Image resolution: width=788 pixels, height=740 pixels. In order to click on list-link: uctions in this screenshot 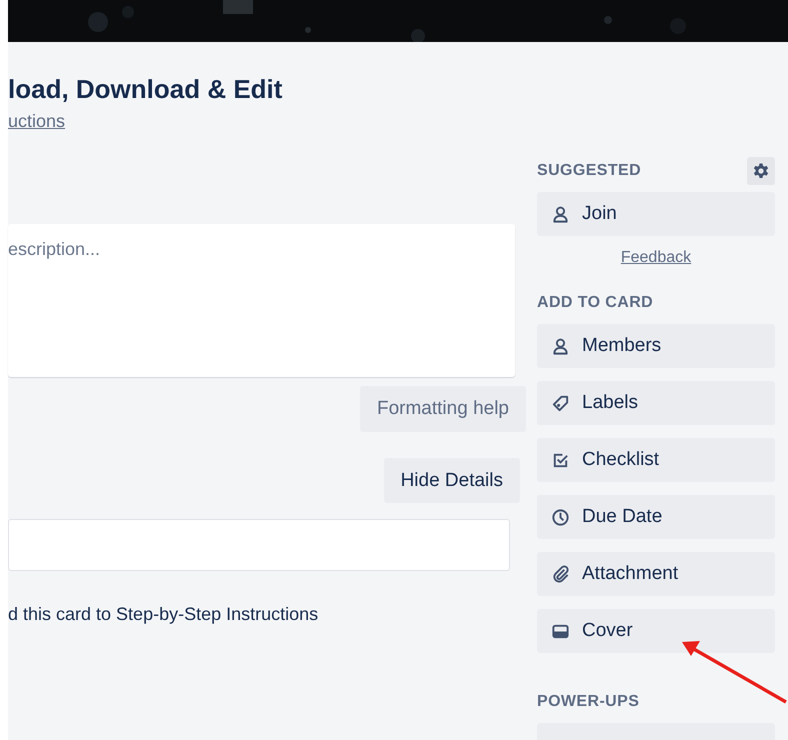, I will do `click(264, 121)`.